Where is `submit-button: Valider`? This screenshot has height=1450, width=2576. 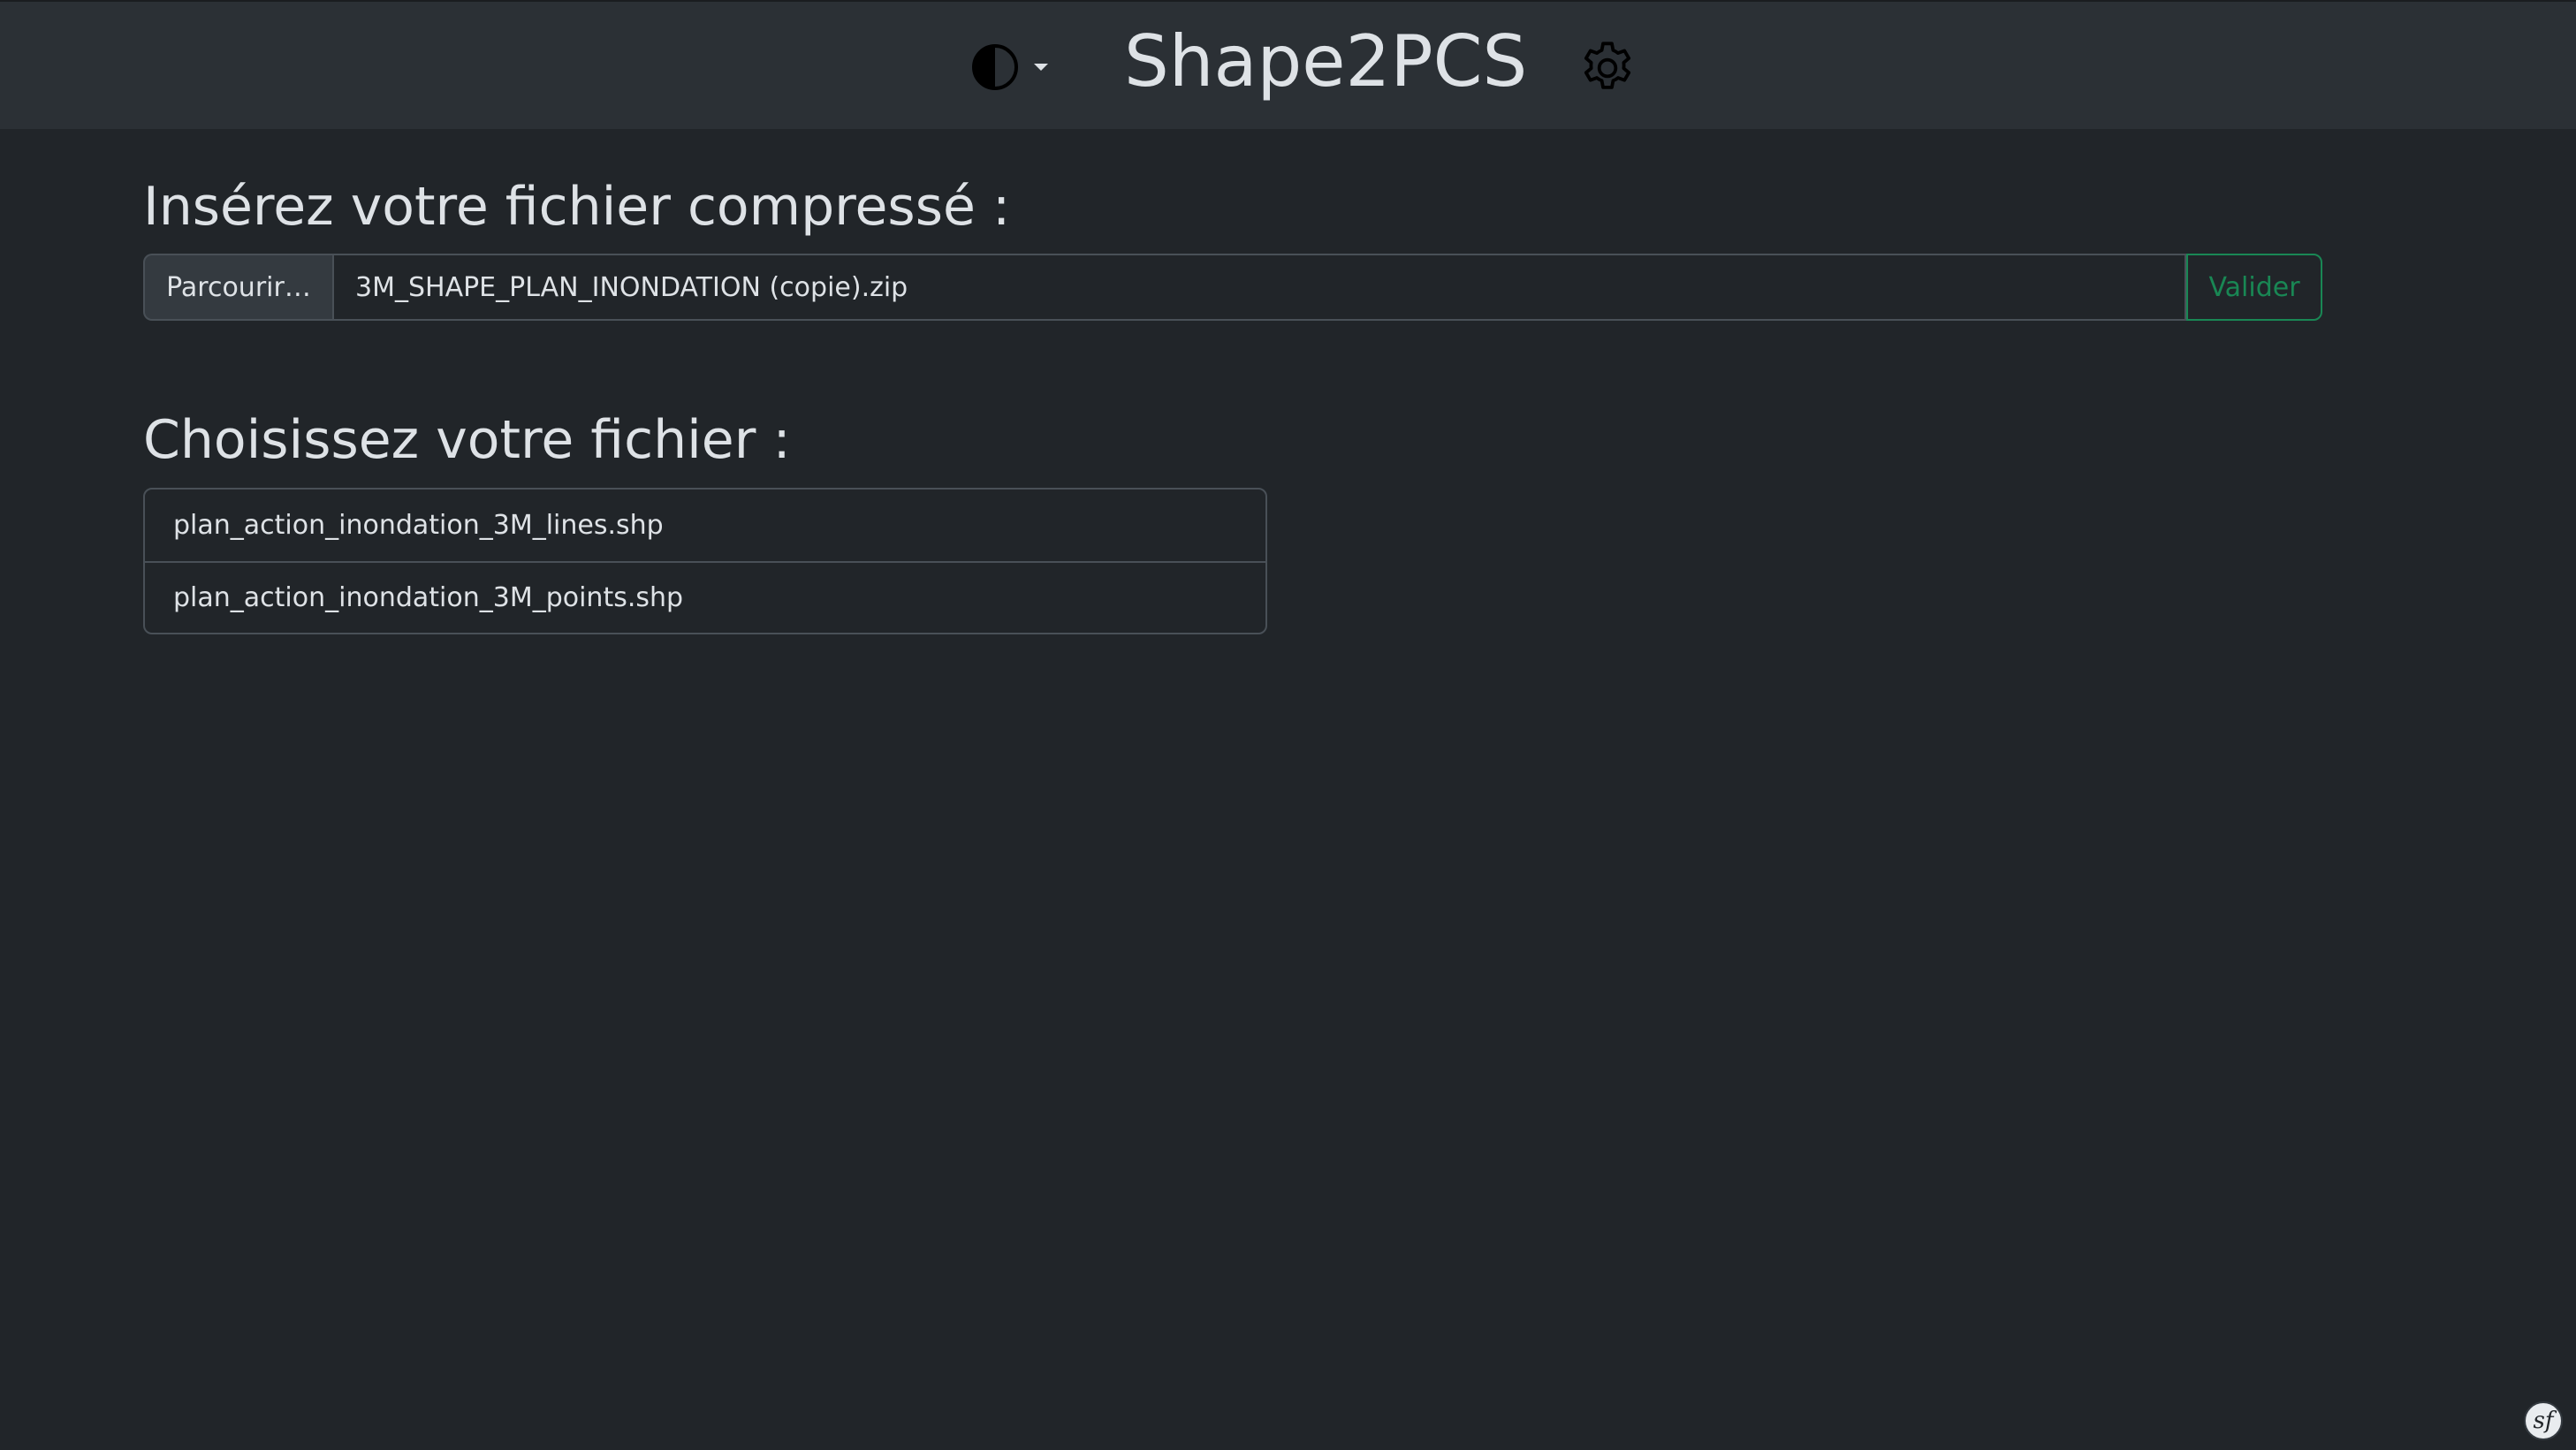
submit-button: Valider is located at coordinates (2254, 287).